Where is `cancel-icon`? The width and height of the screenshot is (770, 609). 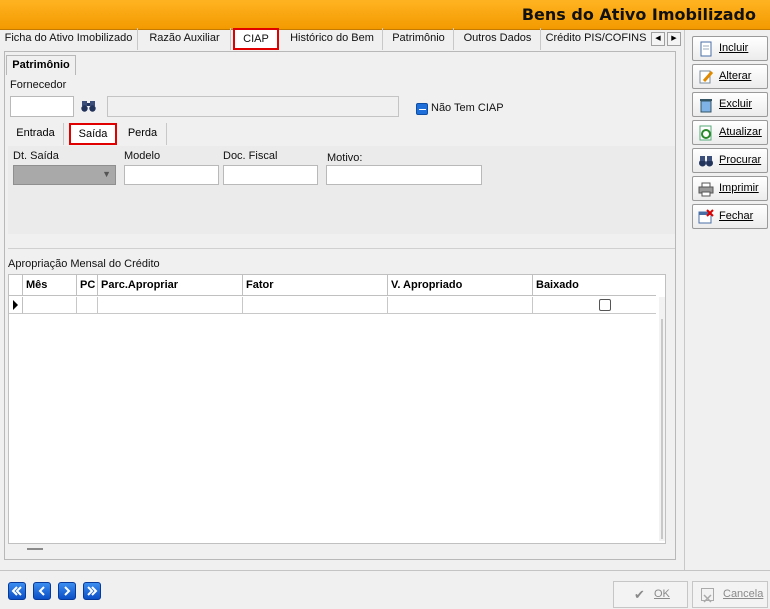 cancel-icon is located at coordinates (707, 595).